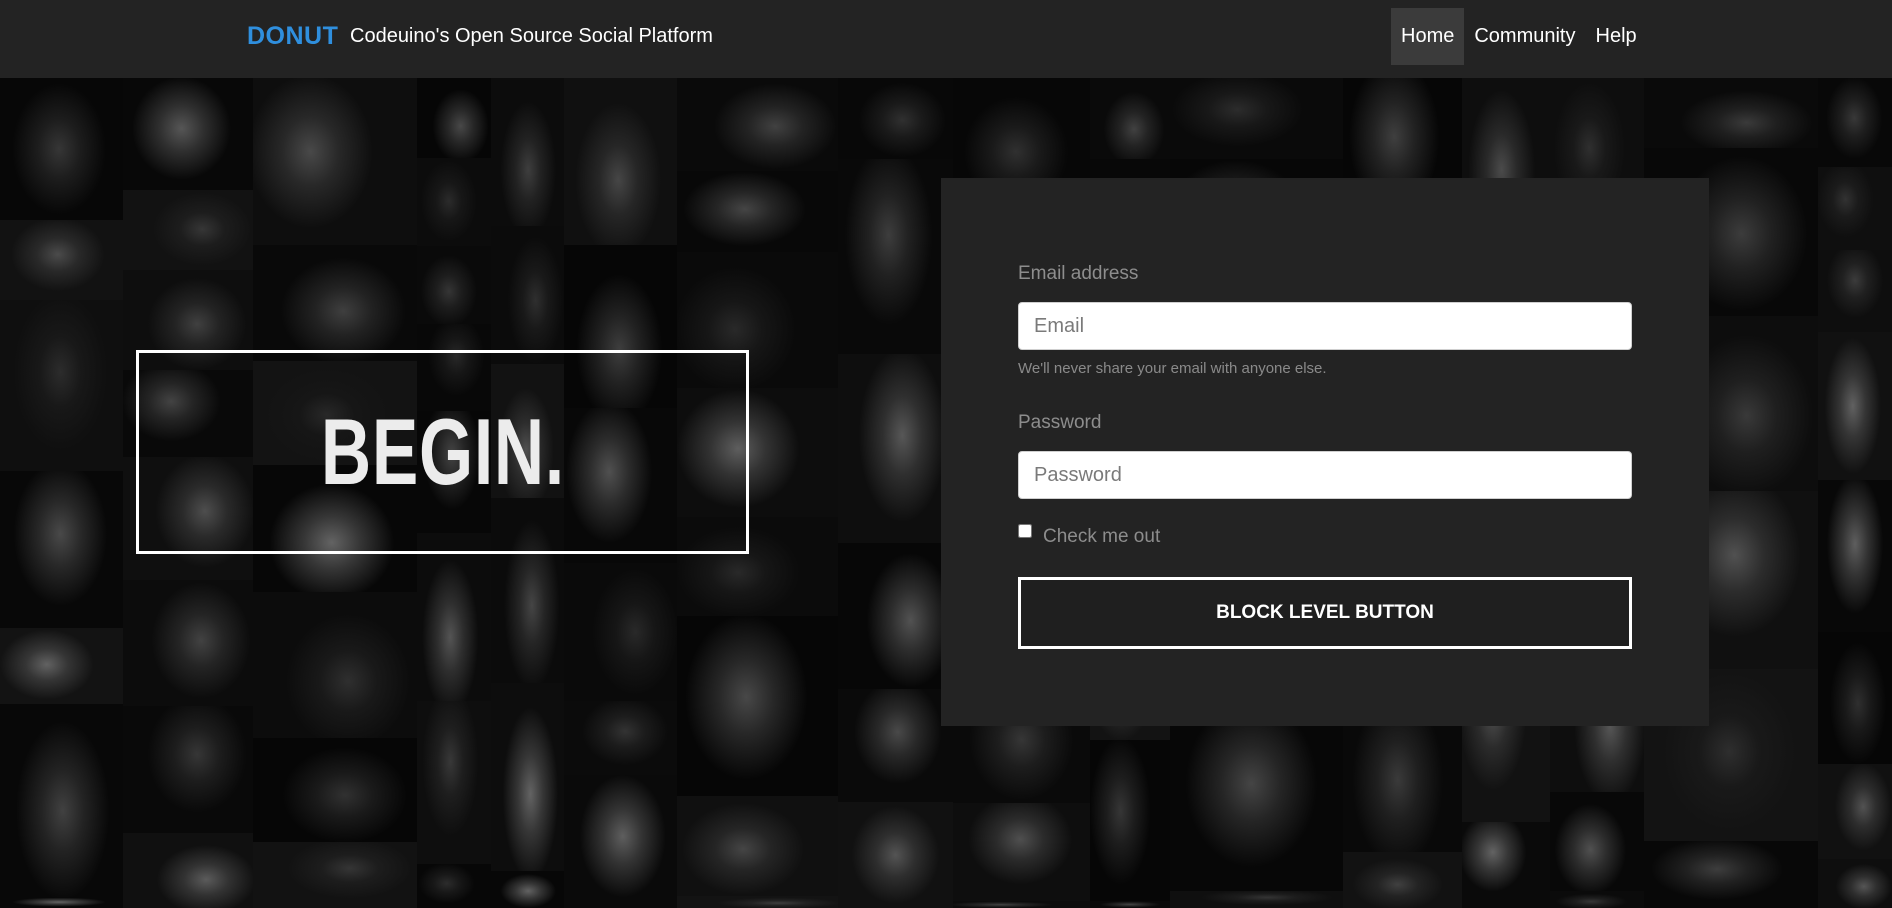 The height and width of the screenshot is (908, 1892). What do you see at coordinates (1325, 613) in the screenshot?
I see `submit-button: BLOCK LEVEL BUTTON` at bounding box center [1325, 613].